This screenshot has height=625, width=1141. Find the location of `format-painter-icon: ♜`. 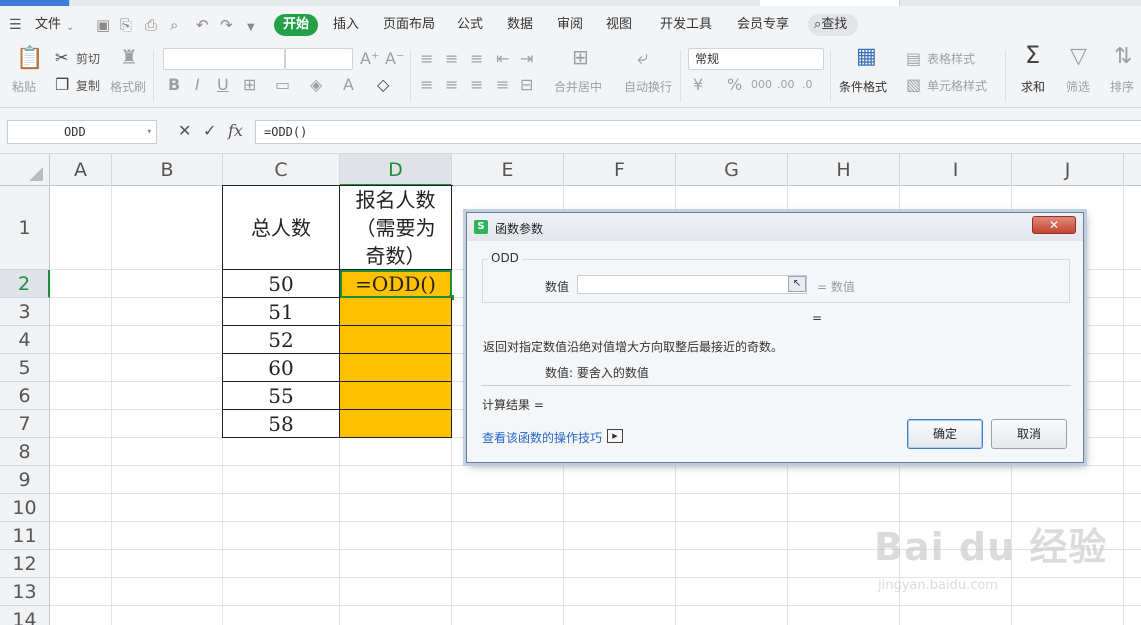

format-painter-icon: ♜ is located at coordinates (129, 57).